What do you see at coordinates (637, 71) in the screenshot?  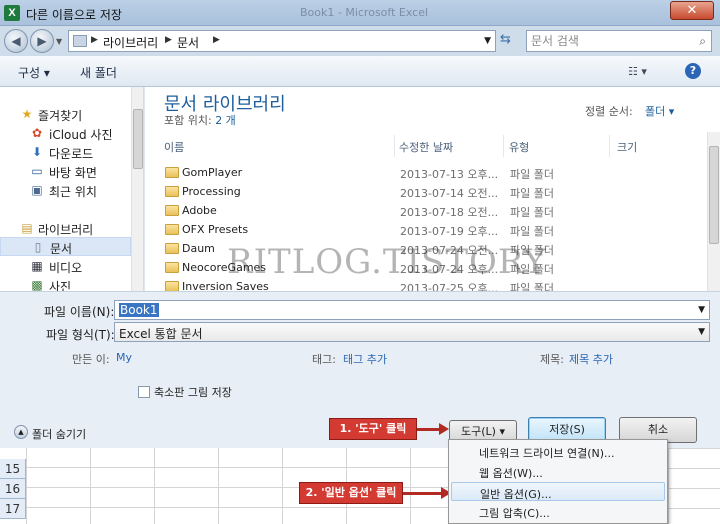 I see `view-options-icon: ☷ ▾` at bounding box center [637, 71].